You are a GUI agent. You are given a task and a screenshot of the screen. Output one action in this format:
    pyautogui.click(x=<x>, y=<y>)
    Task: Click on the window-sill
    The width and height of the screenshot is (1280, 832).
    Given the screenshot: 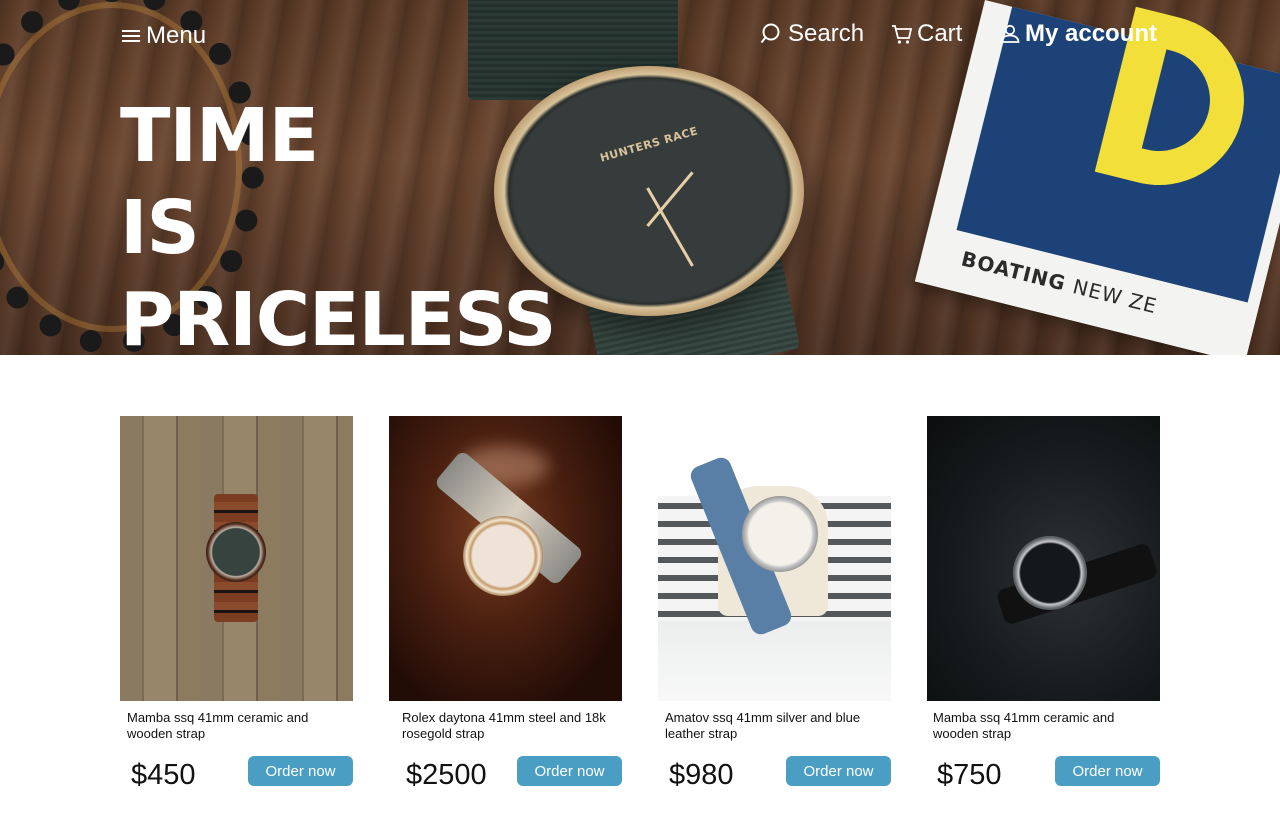 What is the action you would take?
    pyautogui.click(x=774, y=661)
    